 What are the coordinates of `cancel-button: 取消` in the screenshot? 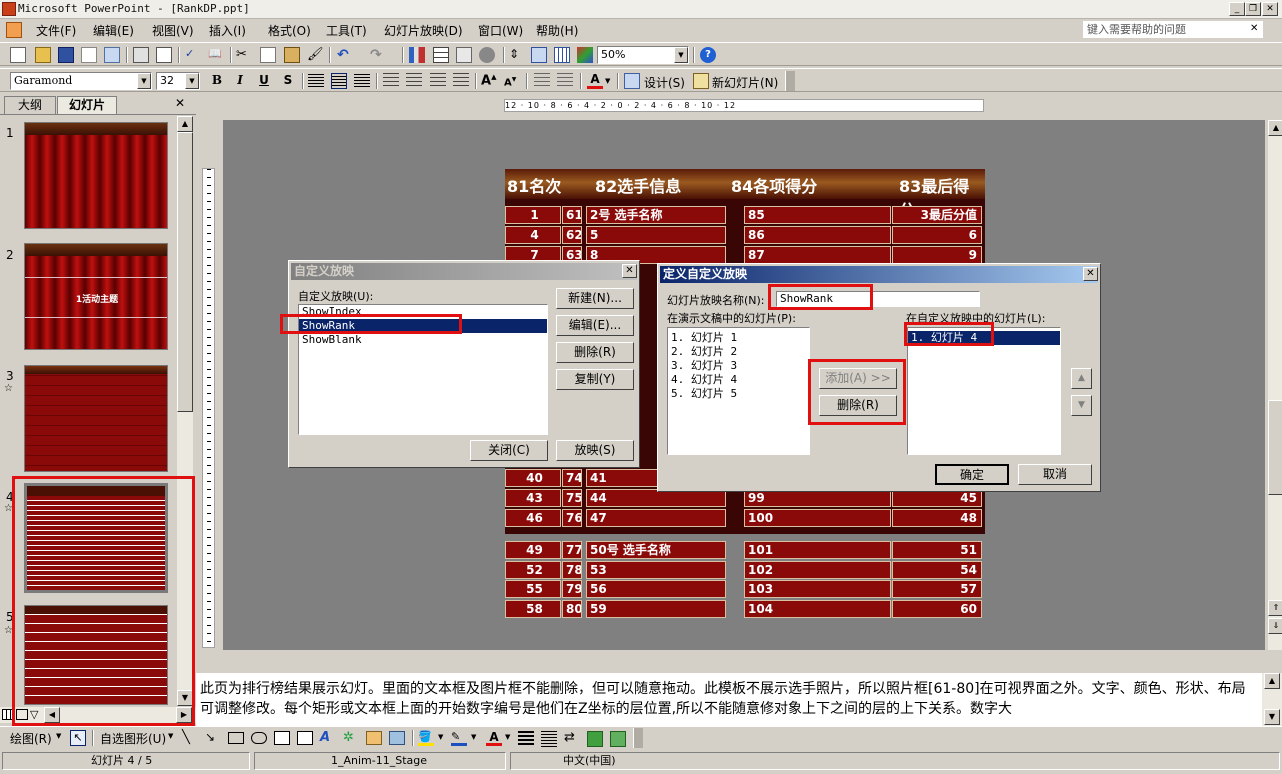 It's located at (1055, 474).